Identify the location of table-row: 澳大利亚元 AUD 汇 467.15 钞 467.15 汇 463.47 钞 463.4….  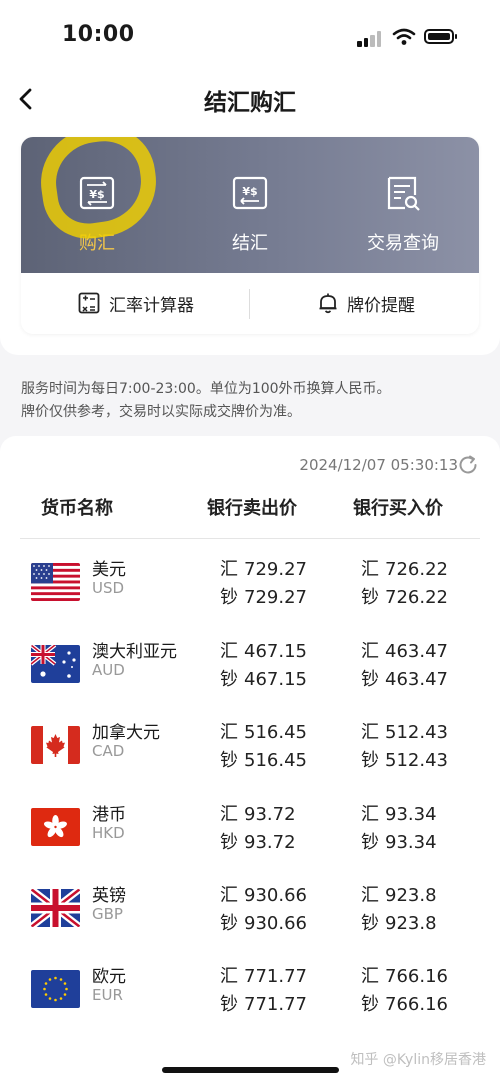
(250, 678).